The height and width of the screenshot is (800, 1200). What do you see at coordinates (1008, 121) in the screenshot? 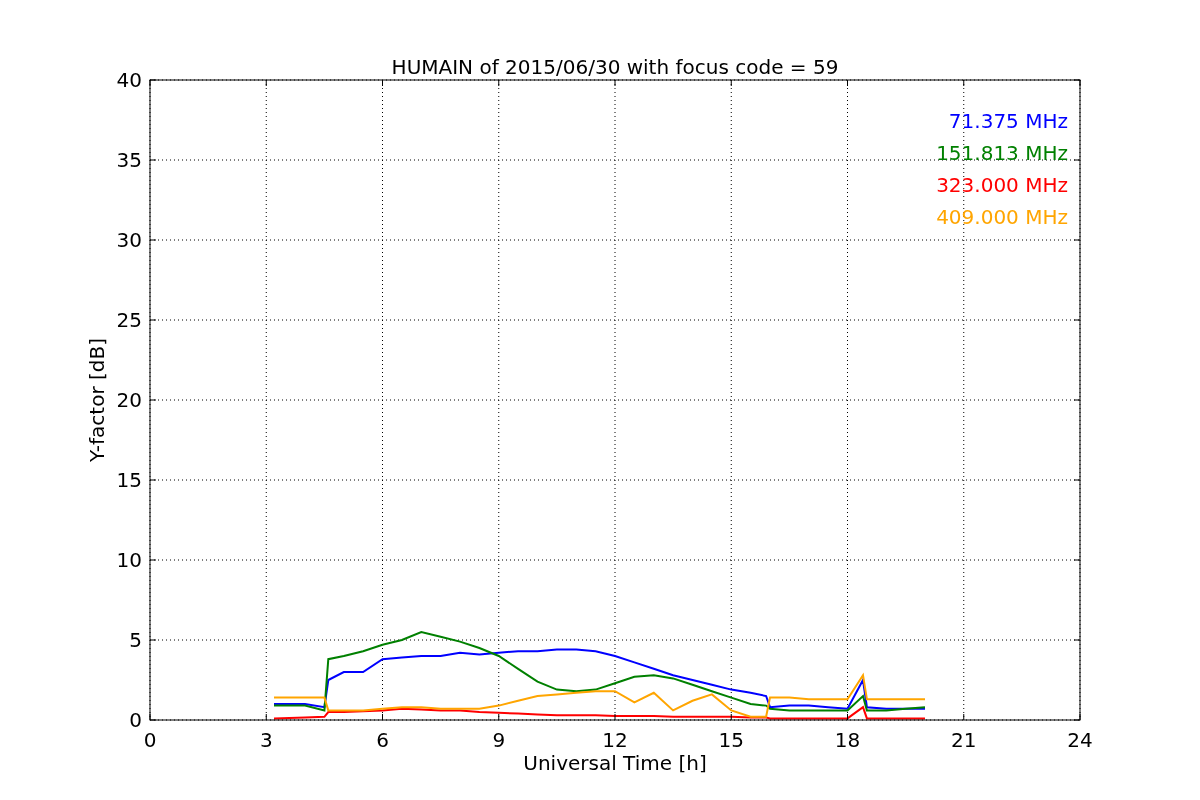
I see `legend-label: 71.375 MHz` at bounding box center [1008, 121].